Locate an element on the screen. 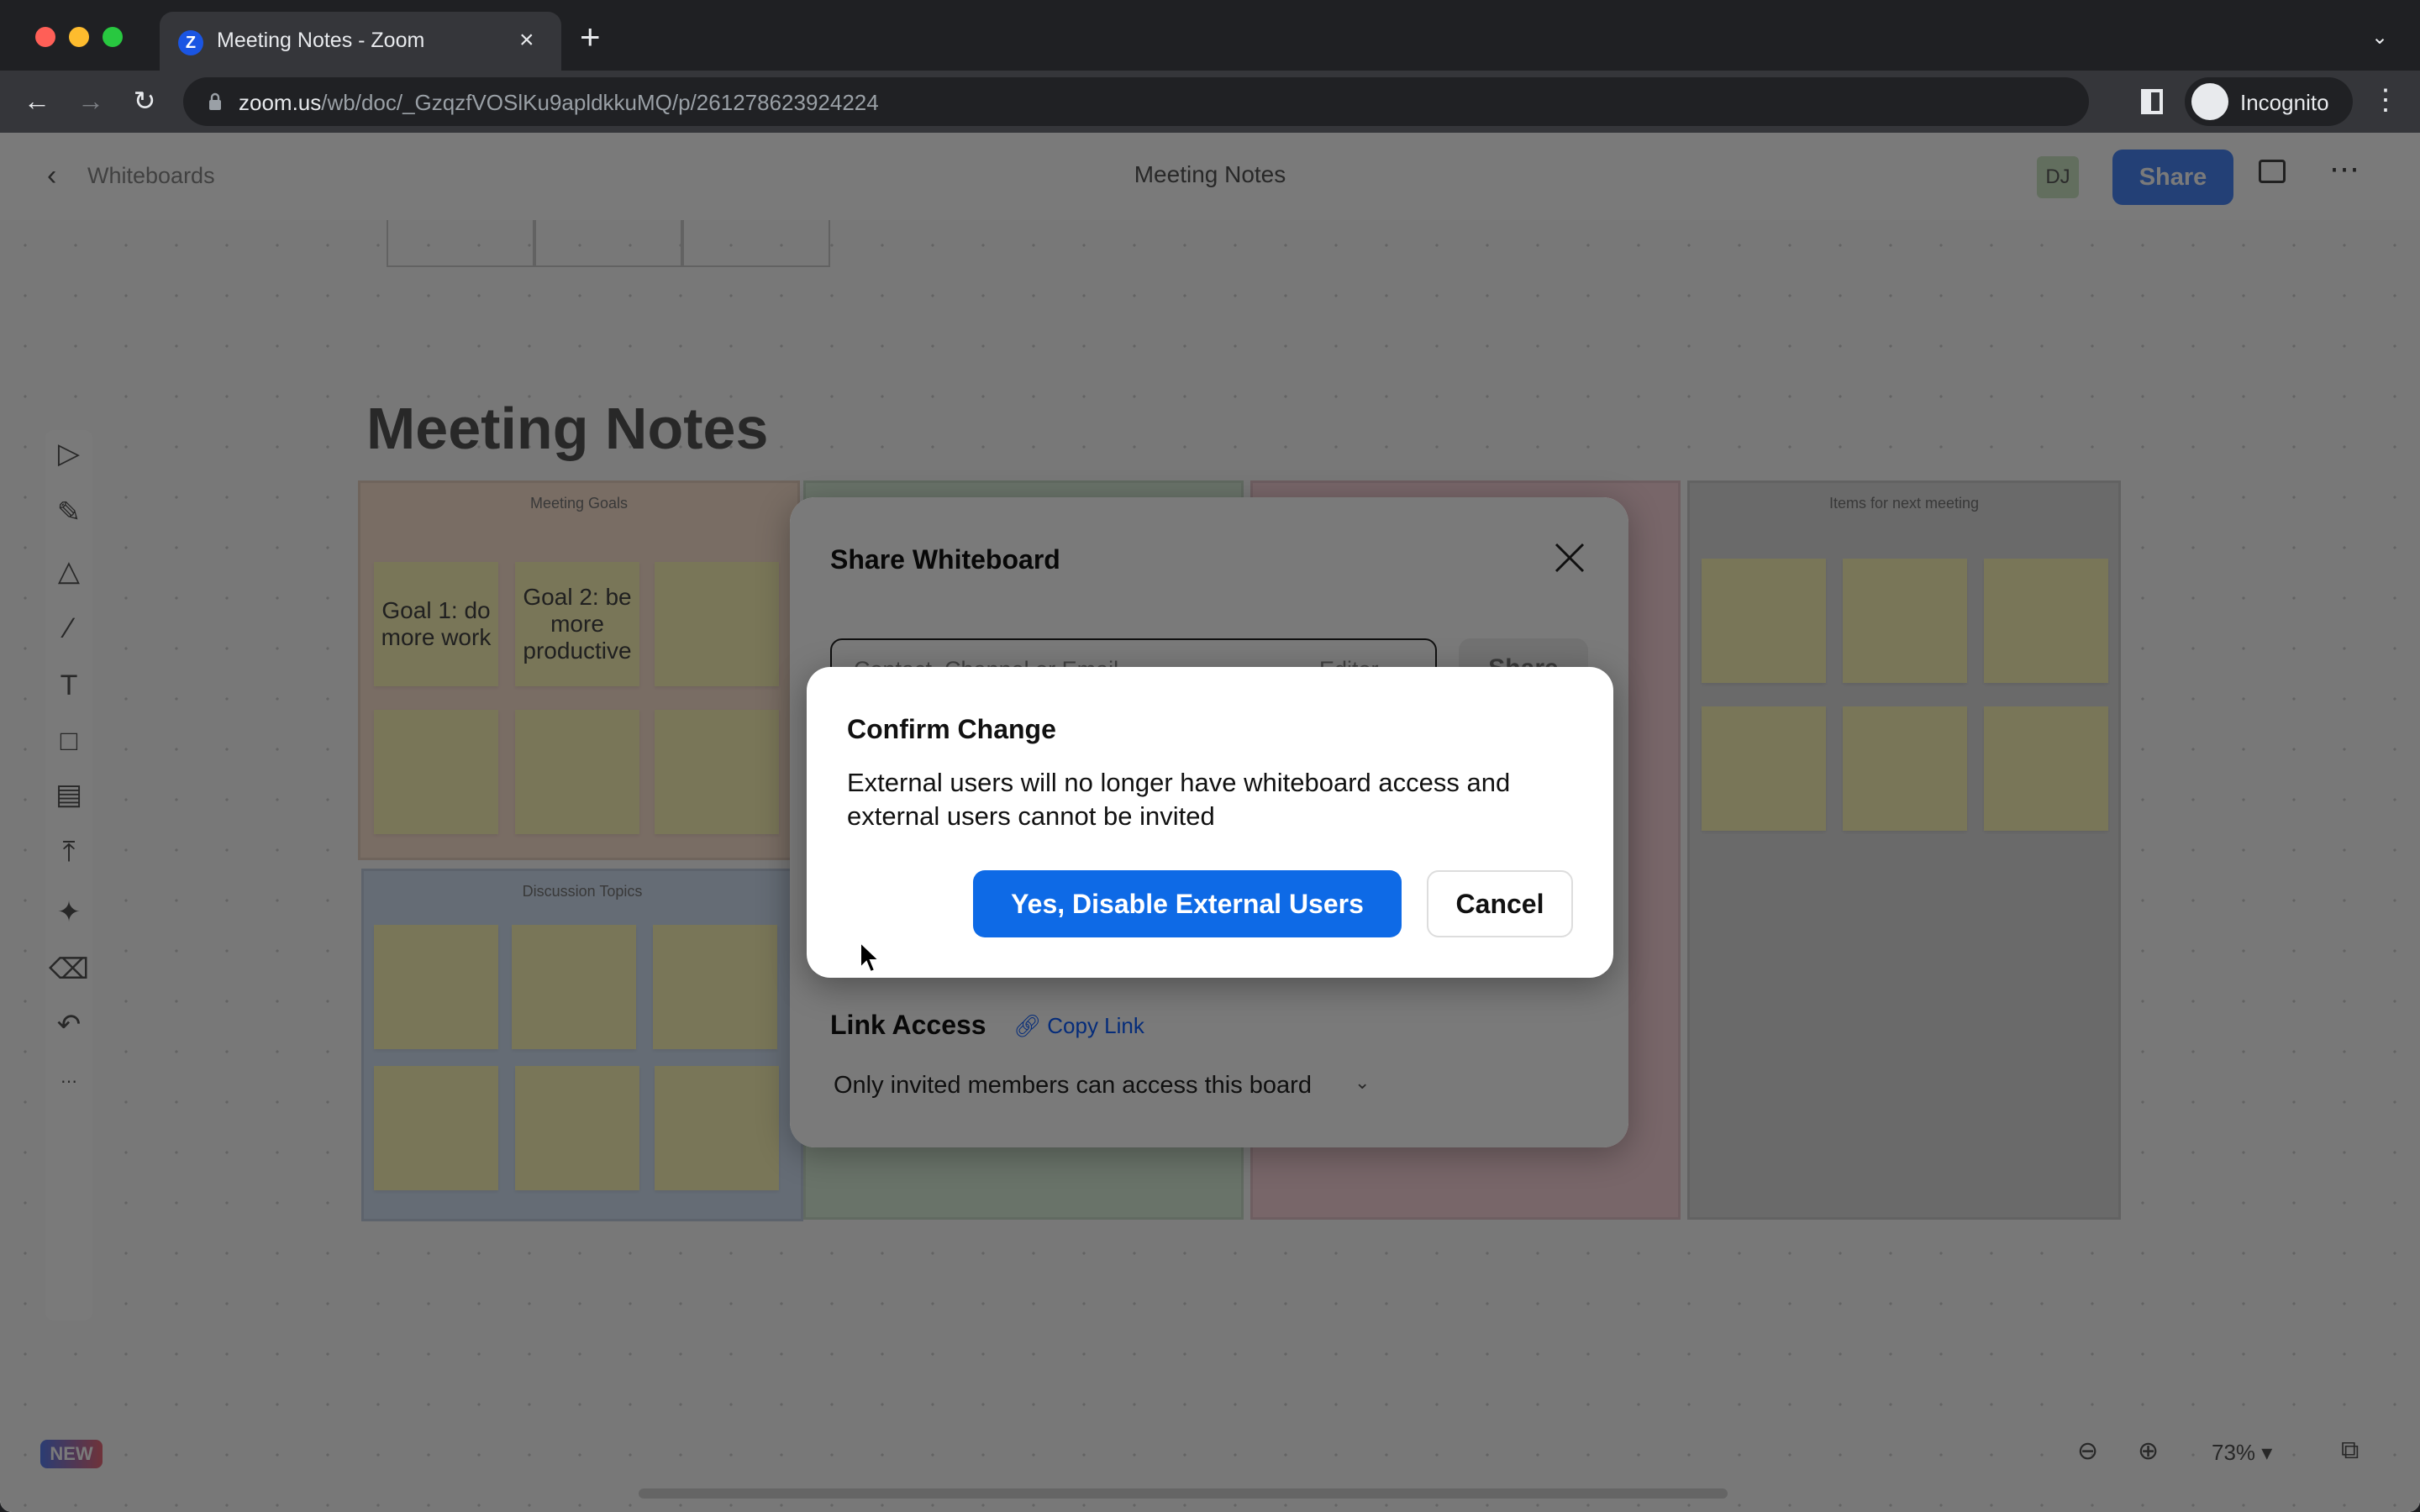  lock-icon is located at coordinates (215, 101).